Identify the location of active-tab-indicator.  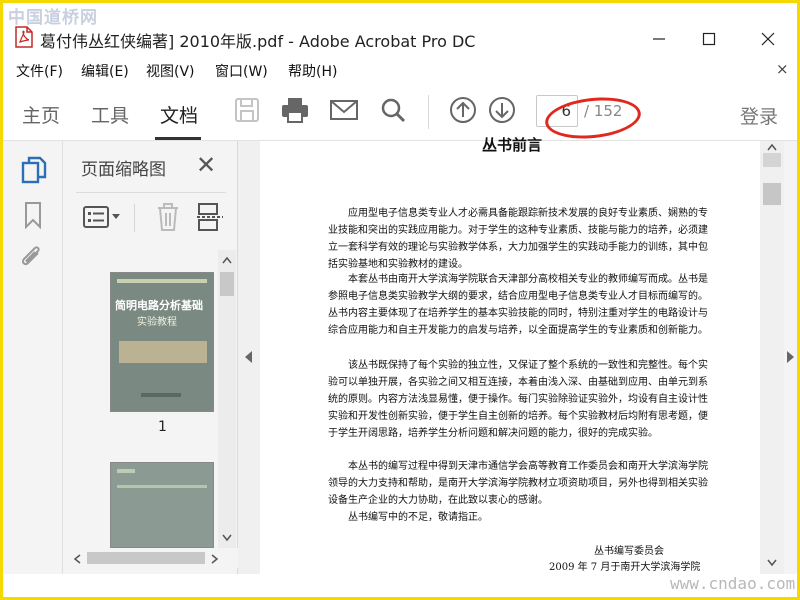
(178, 138).